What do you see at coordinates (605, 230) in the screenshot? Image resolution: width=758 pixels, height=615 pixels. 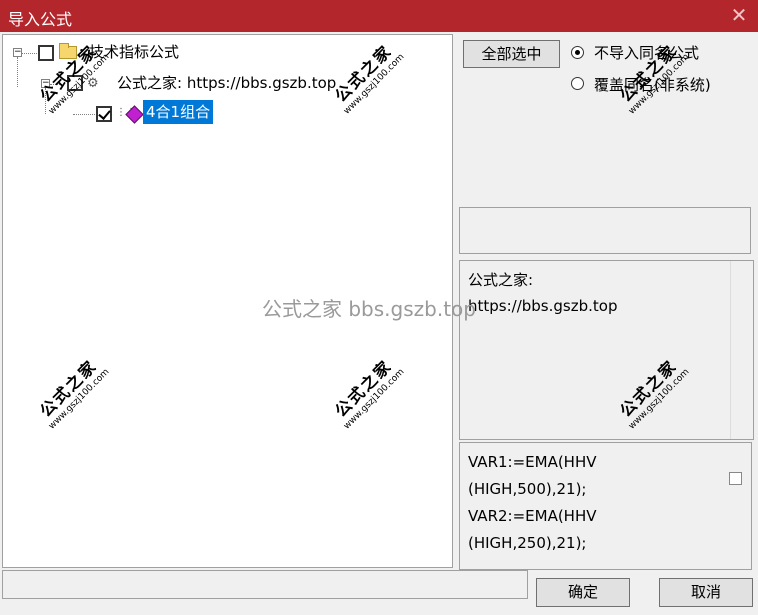 I see `description-field` at bounding box center [605, 230].